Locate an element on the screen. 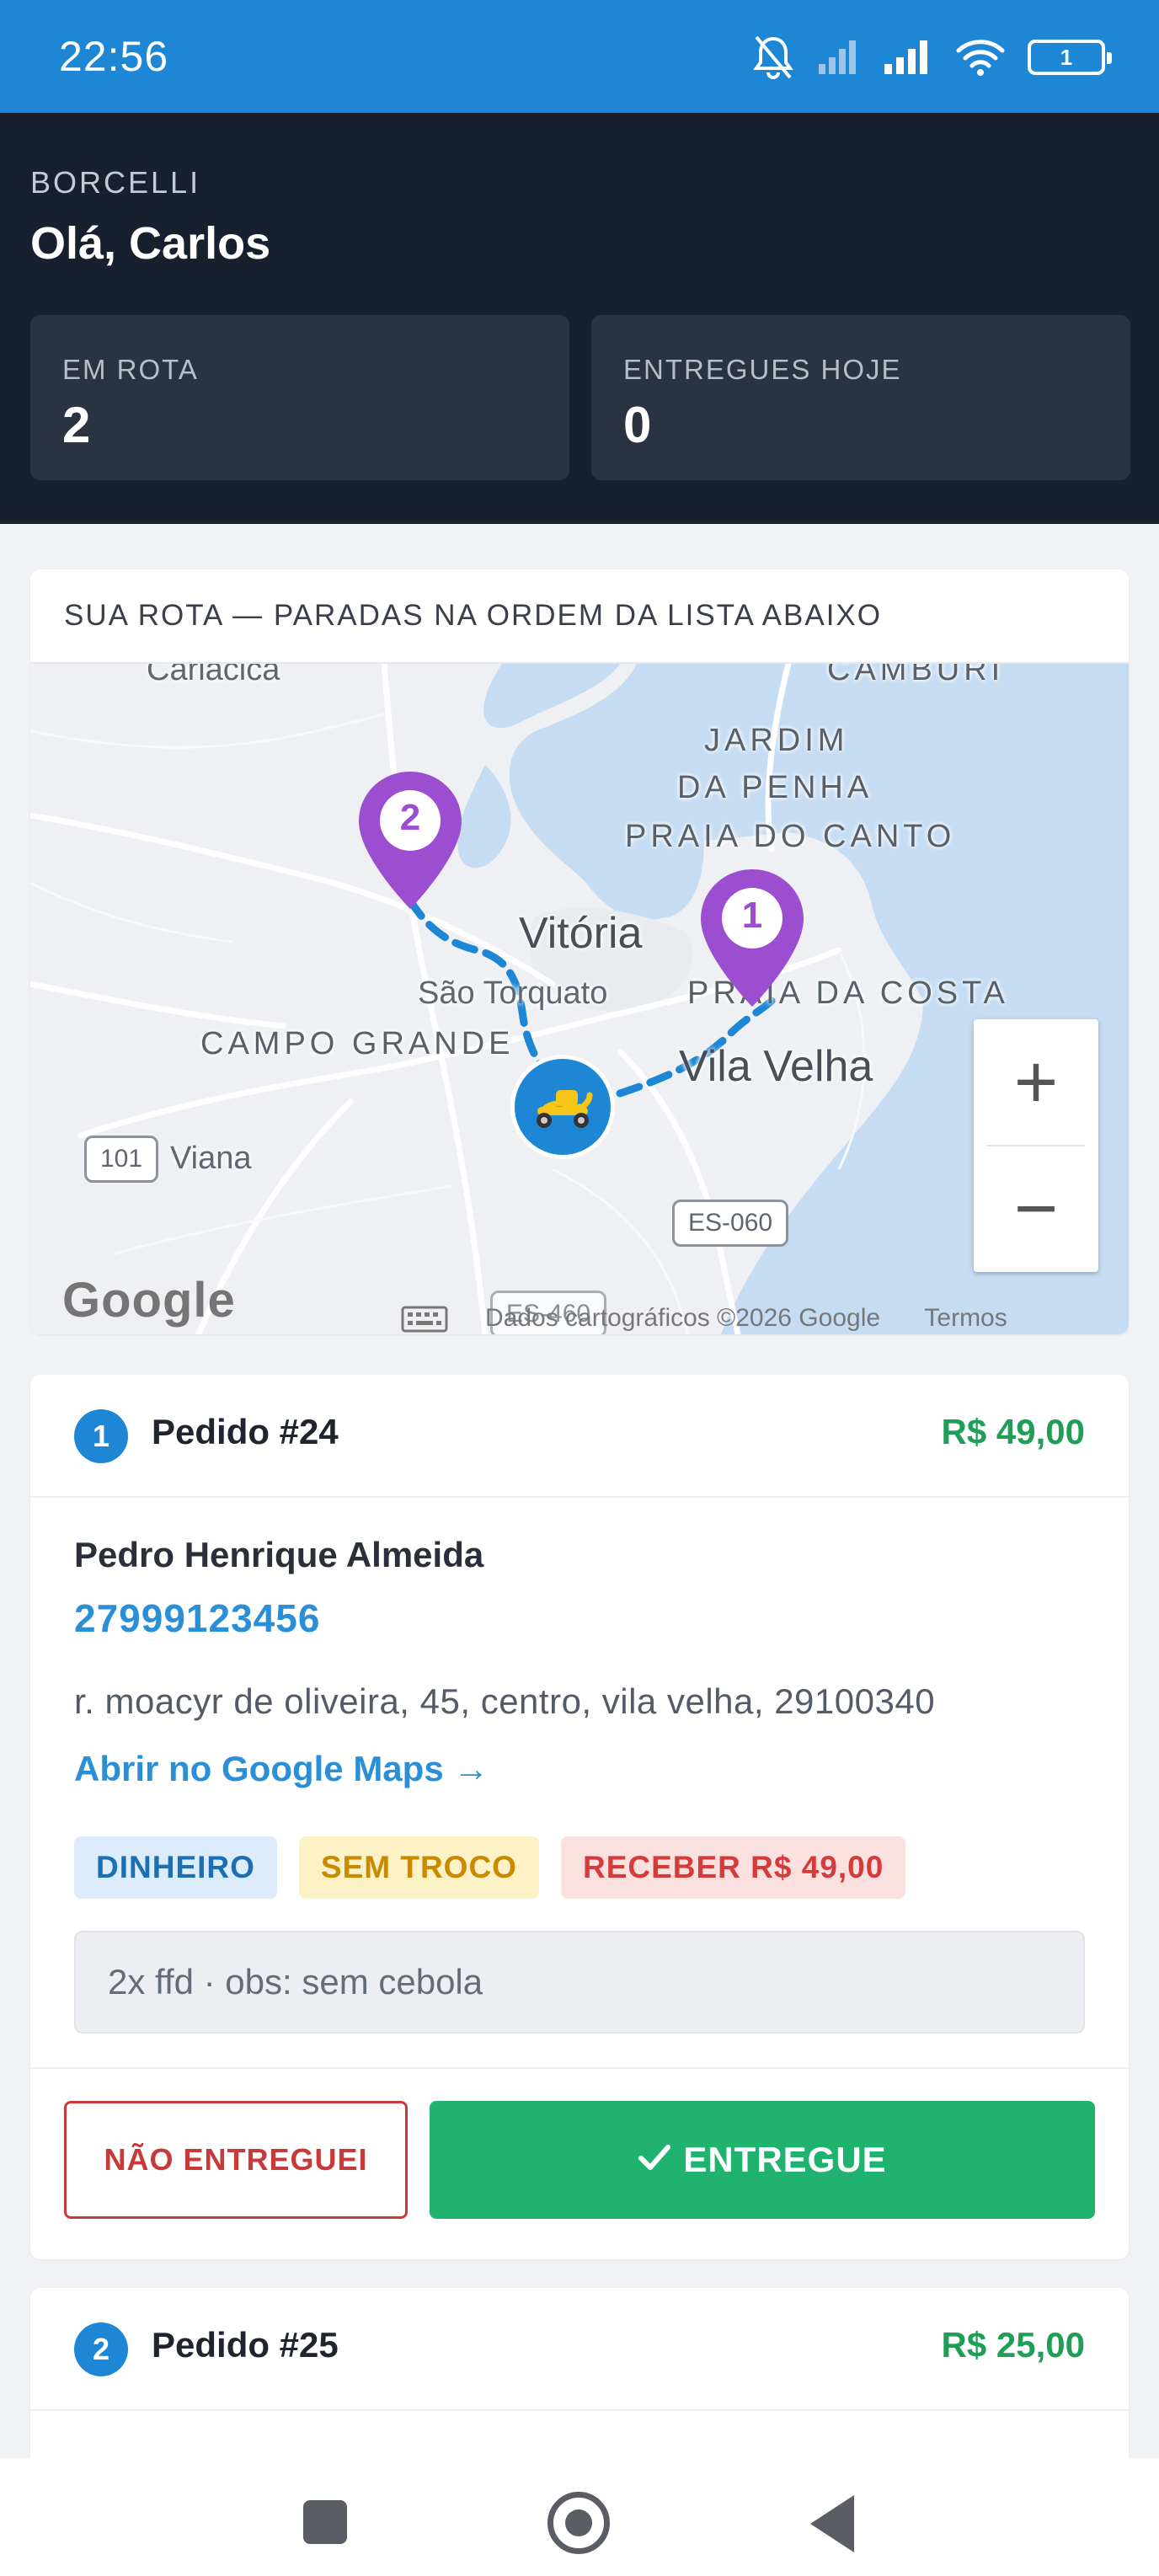 The height and width of the screenshot is (2576, 1159). map-label: CAMBURI is located at coordinates (916, 675).